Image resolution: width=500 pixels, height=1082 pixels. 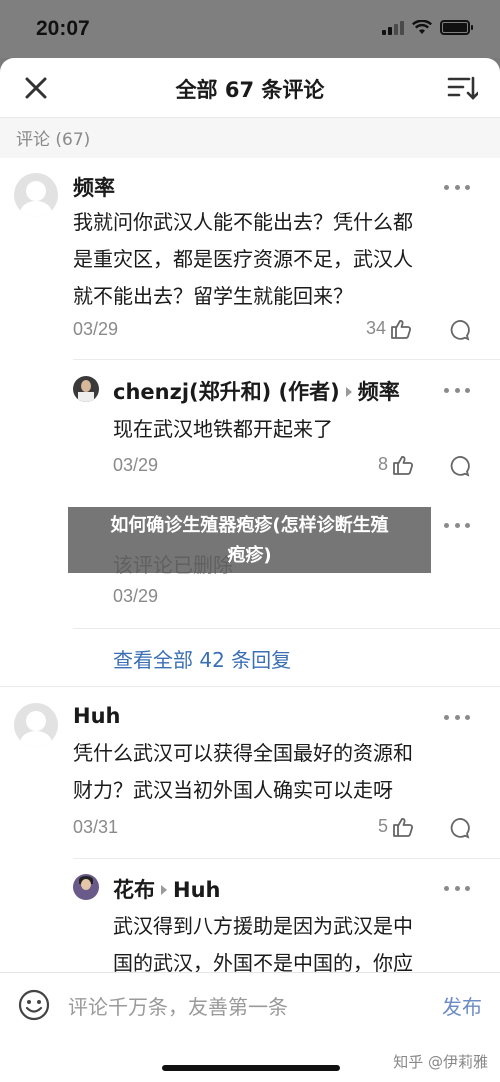 I want to click on reply-to-author: Huh, so click(x=196, y=890).